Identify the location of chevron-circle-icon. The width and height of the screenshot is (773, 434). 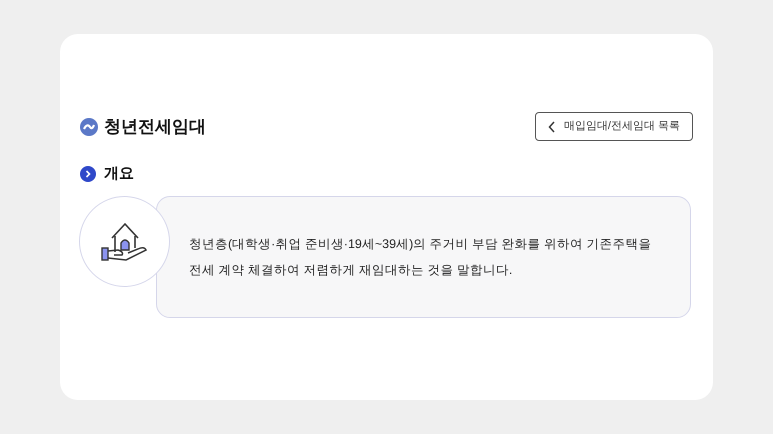
(88, 174).